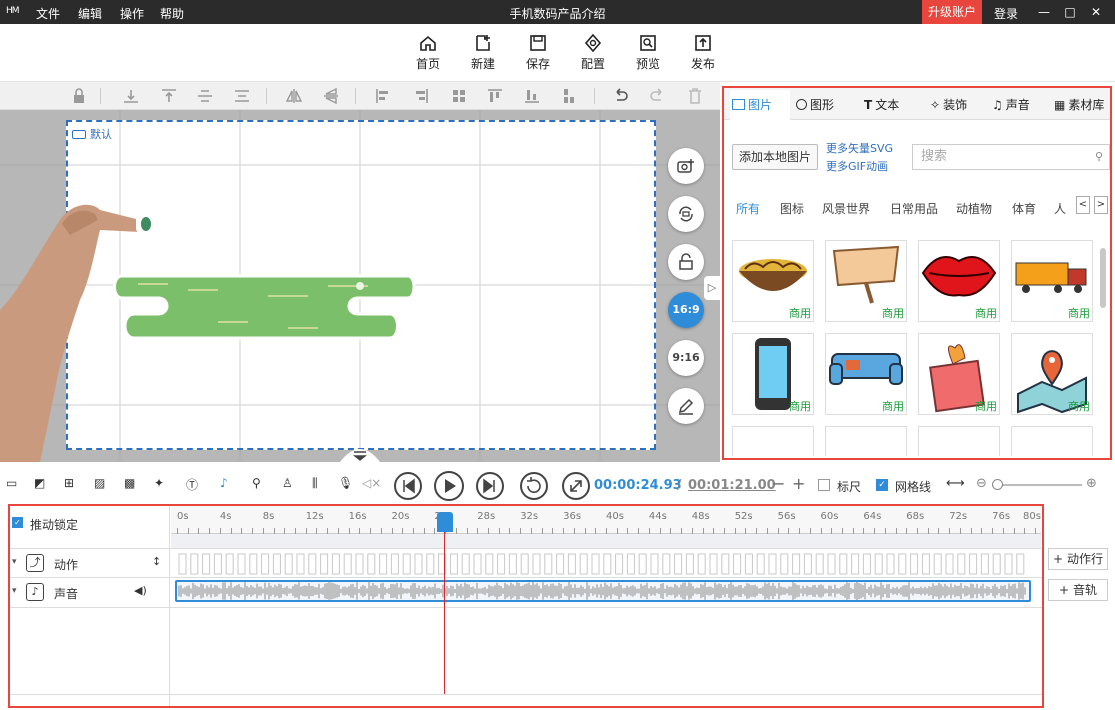  What do you see at coordinates (686, 310) in the screenshot?
I see `ratio-16-9-button: 16:9` at bounding box center [686, 310].